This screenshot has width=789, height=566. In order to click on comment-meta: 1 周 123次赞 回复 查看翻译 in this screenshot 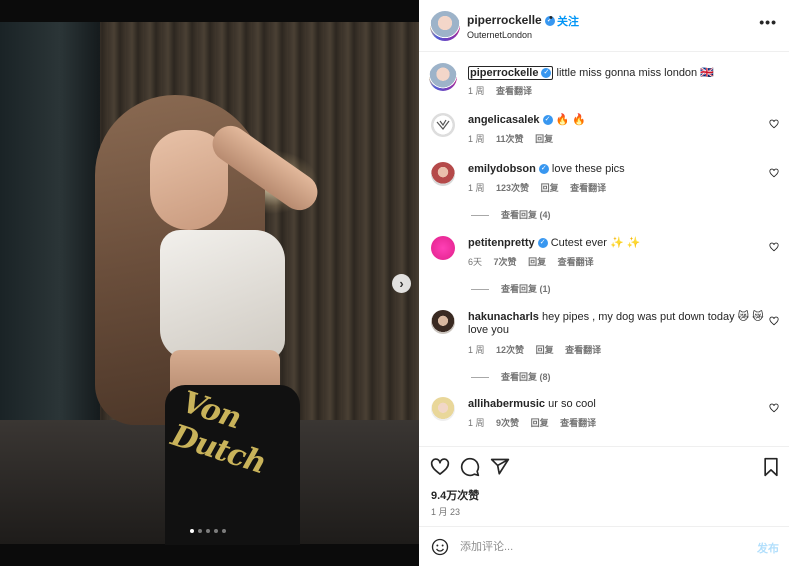, I will do `click(541, 187)`.